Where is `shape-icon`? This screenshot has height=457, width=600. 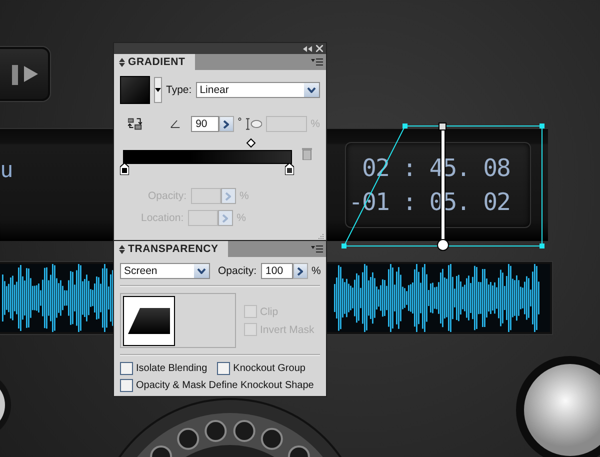
shape-icon is located at coordinates (149, 321).